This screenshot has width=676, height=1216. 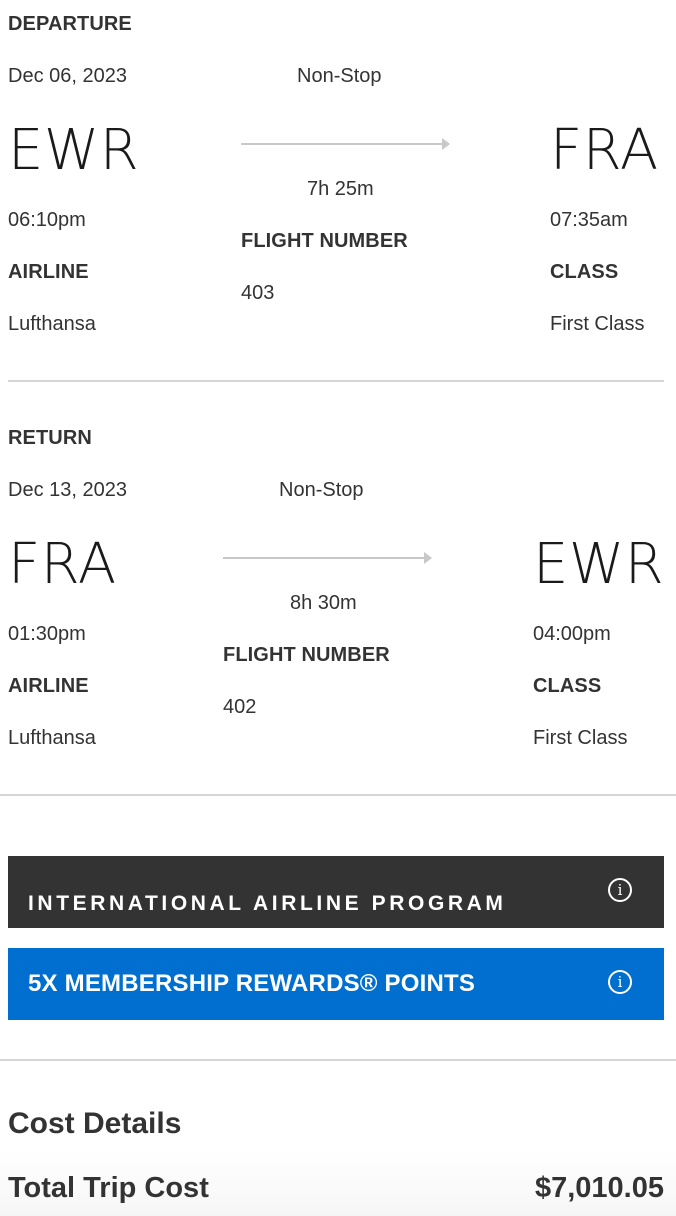 I want to click on return-stops: Non-Stop, so click(x=321, y=490).